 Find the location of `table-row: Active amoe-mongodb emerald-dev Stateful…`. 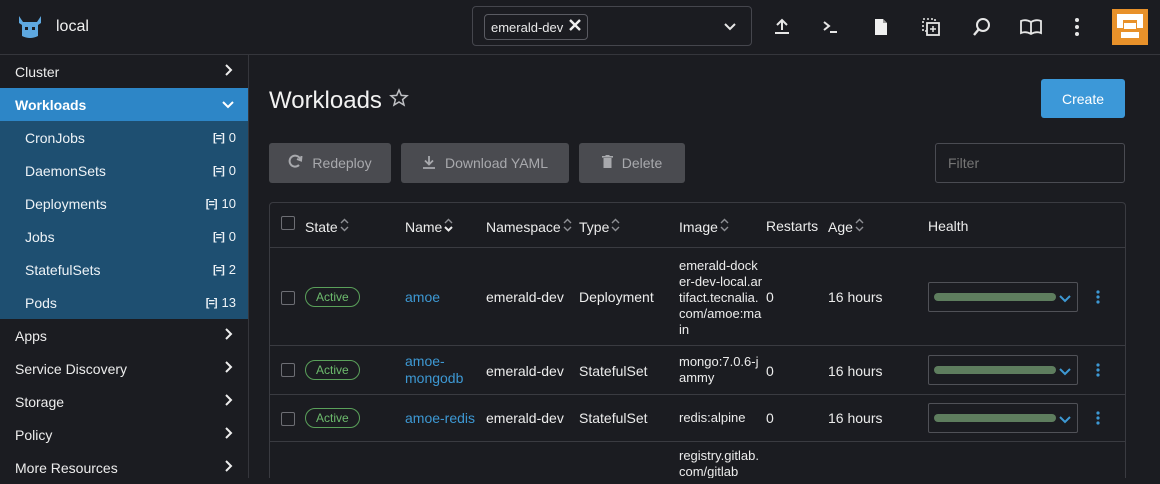

table-row: Active amoe-mongodb emerald-dev Stateful… is located at coordinates (697, 370).